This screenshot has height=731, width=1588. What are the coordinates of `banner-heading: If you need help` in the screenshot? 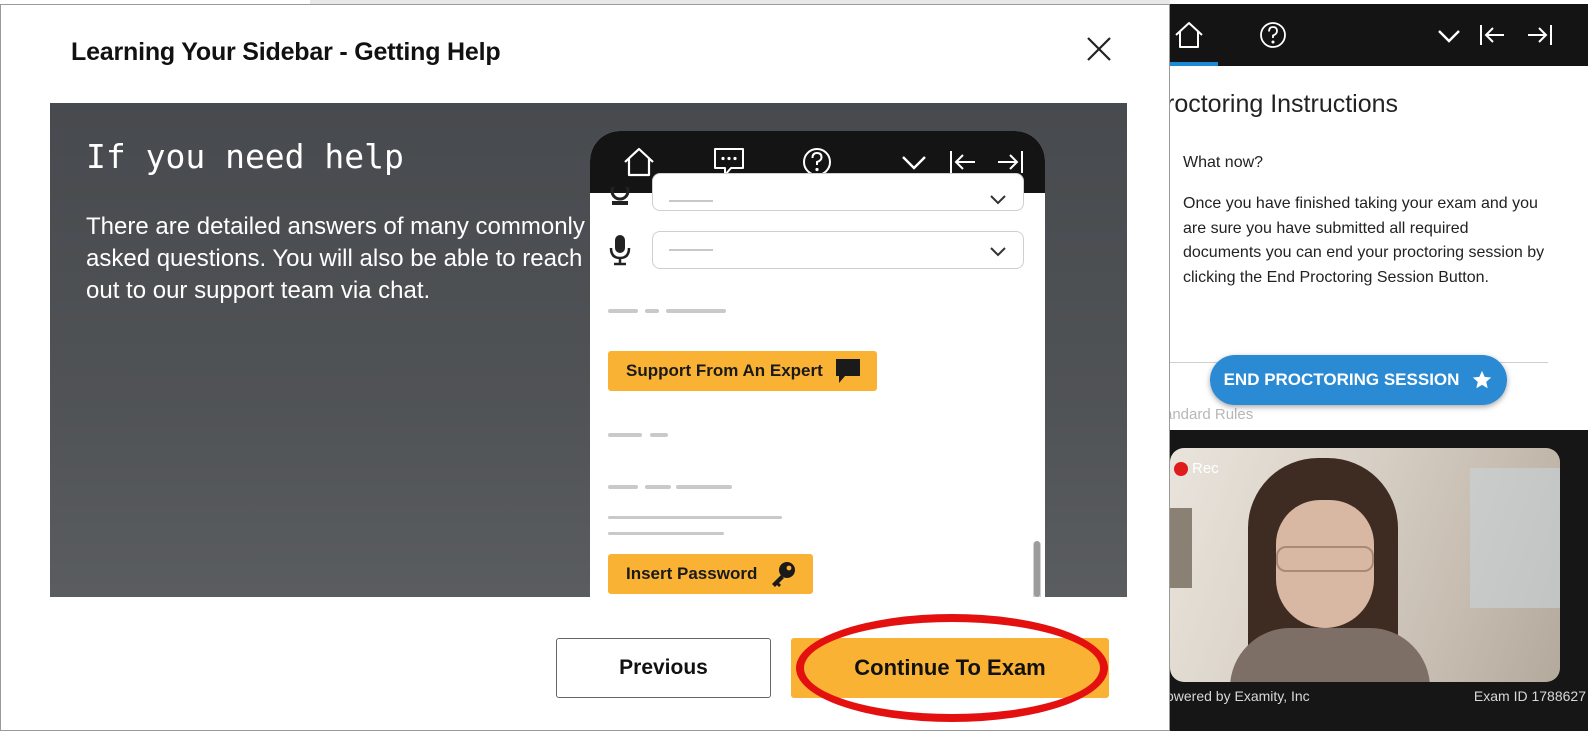 It's located at (245, 156).